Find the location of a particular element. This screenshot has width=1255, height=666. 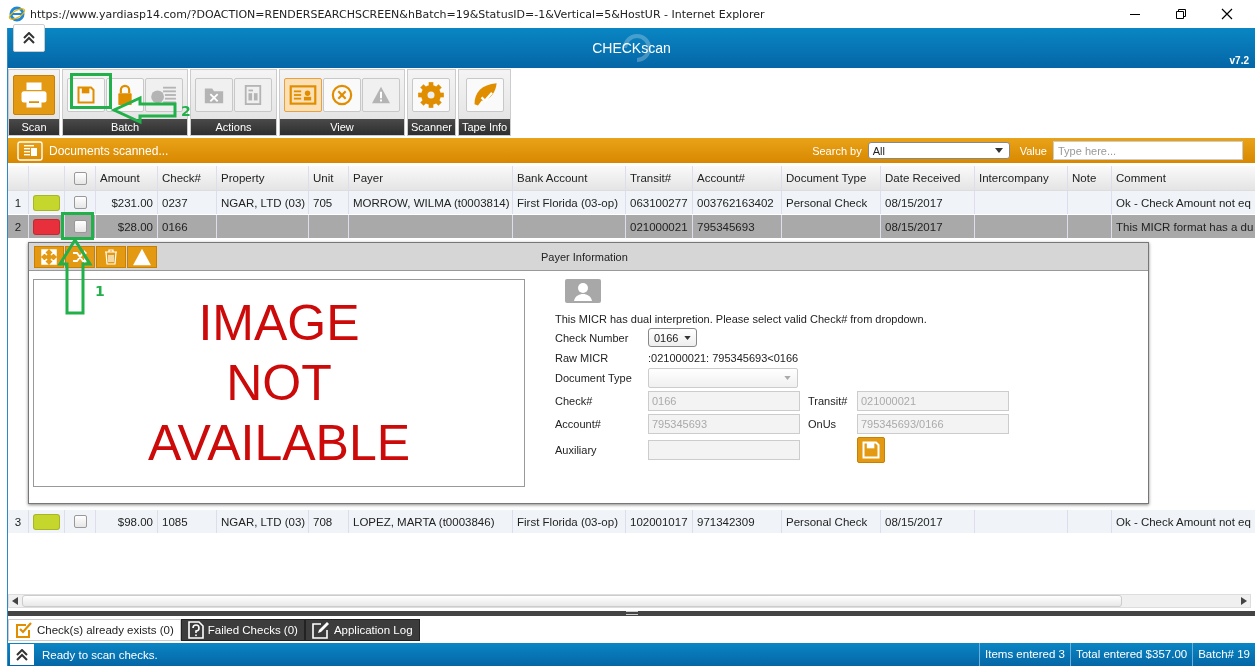

annotation-number: 2 is located at coordinates (186, 111).